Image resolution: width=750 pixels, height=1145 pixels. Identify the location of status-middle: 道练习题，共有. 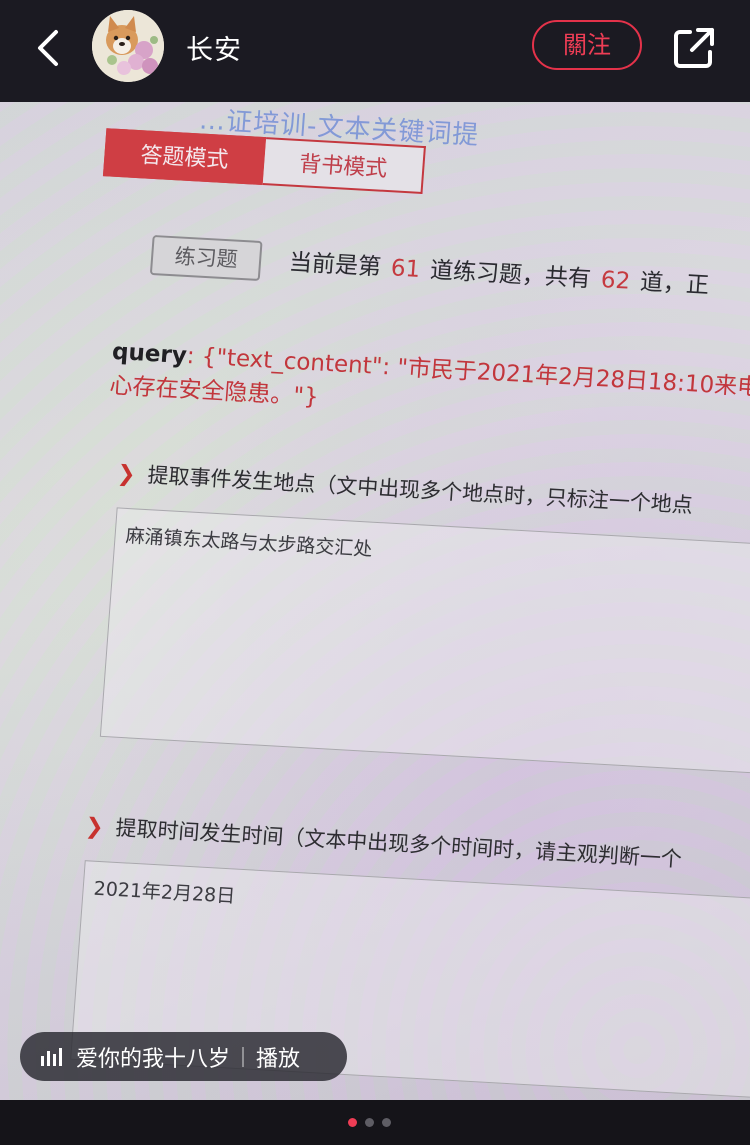
(510, 275).